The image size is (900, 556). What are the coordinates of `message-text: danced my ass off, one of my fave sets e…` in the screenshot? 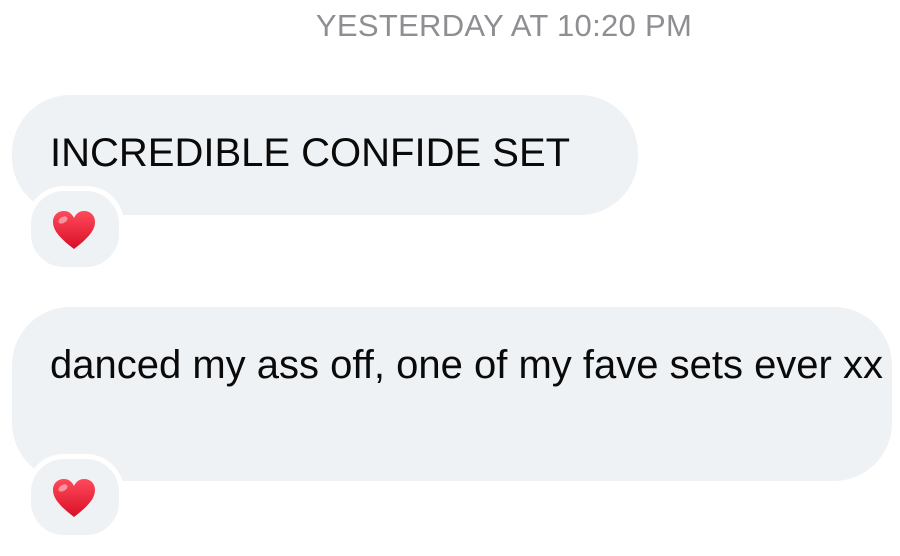 It's located at (466, 365).